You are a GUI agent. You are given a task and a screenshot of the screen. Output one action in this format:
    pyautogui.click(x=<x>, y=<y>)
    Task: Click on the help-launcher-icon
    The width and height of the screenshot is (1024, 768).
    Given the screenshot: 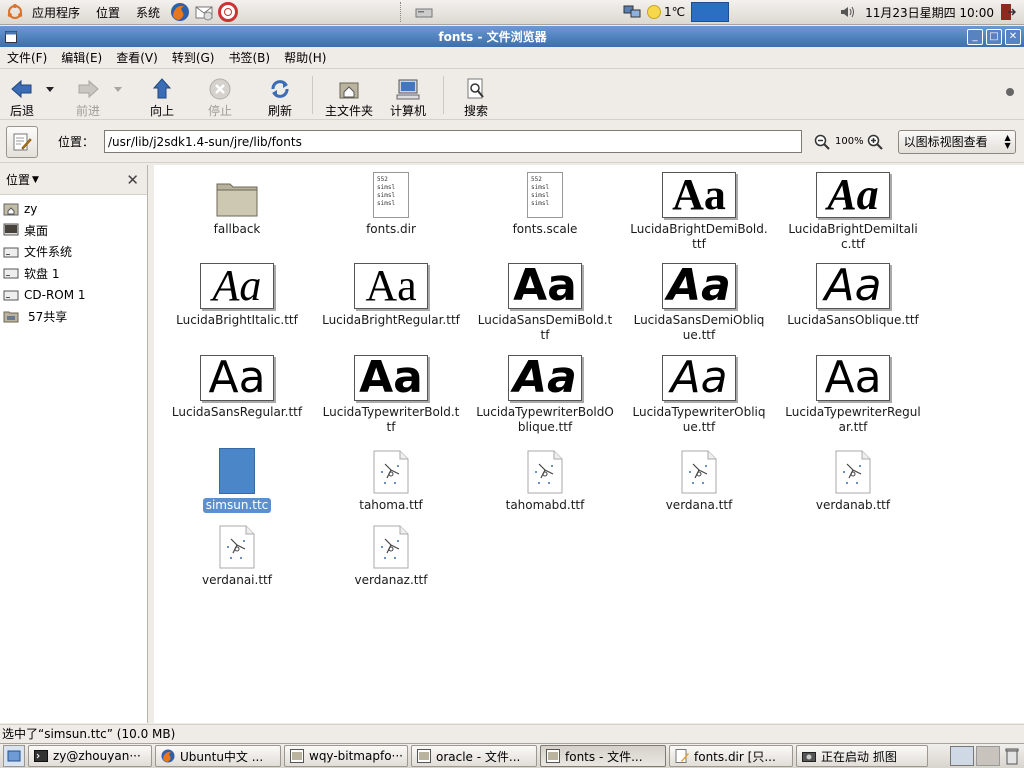 What is the action you would take?
    pyautogui.click(x=228, y=12)
    